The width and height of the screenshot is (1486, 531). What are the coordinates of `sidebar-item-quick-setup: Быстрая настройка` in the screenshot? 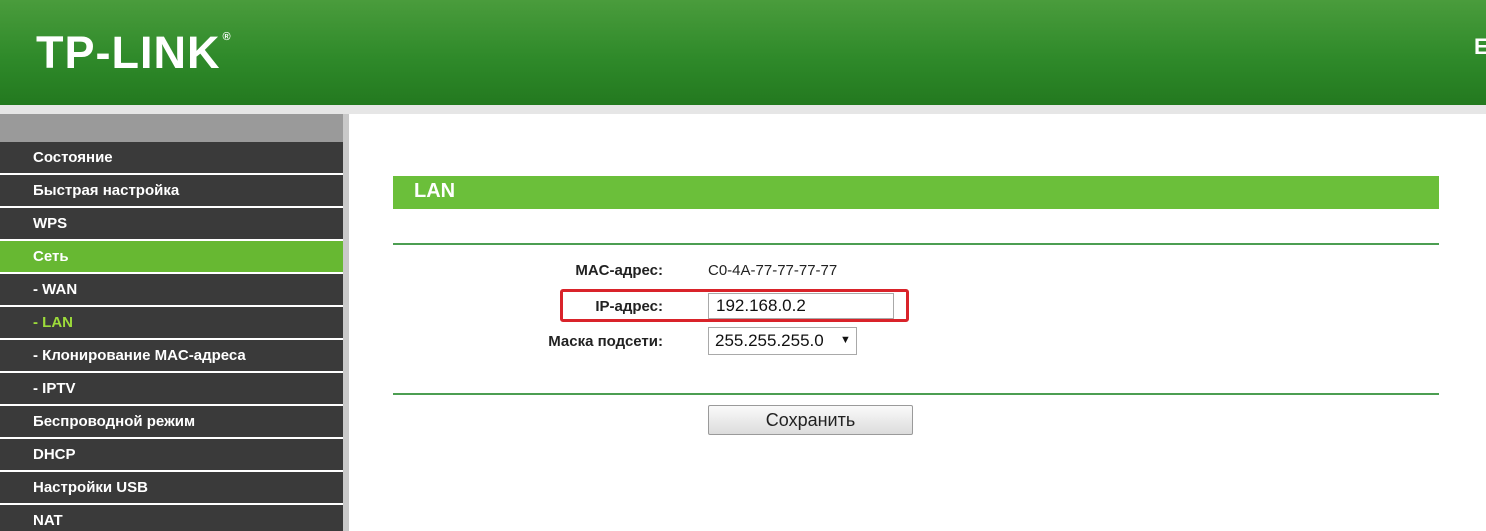 It's located at (171, 191).